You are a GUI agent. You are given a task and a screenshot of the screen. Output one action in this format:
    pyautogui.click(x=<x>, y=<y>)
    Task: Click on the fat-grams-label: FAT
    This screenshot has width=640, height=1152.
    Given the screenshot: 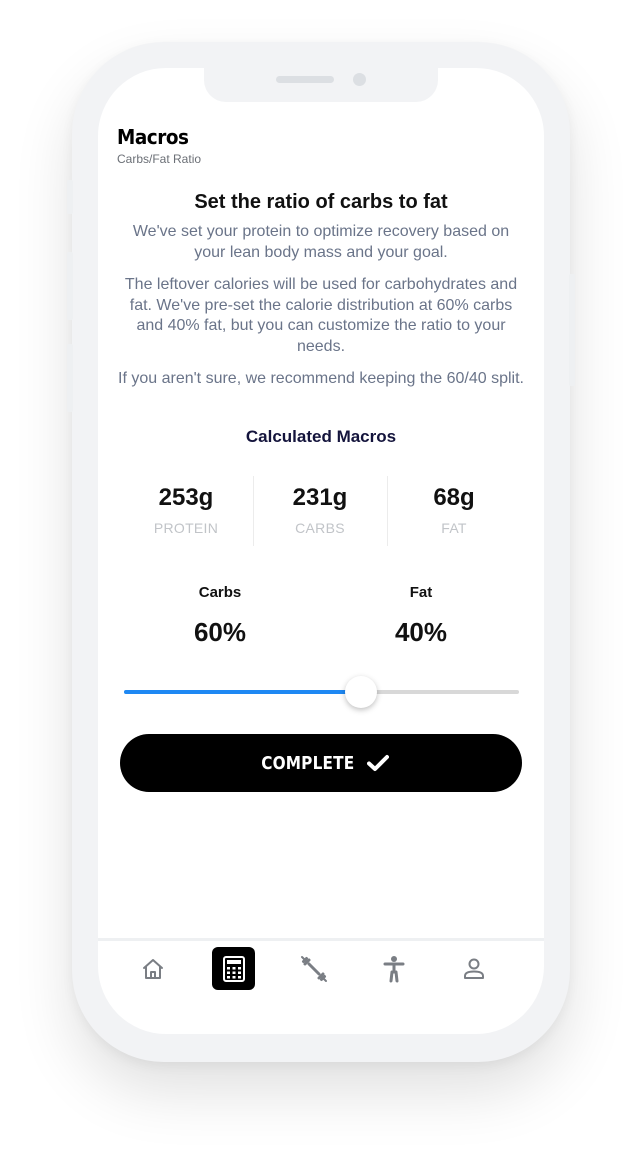 What is the action you would take?
    pyautogui.click(x=454, y=528)
    